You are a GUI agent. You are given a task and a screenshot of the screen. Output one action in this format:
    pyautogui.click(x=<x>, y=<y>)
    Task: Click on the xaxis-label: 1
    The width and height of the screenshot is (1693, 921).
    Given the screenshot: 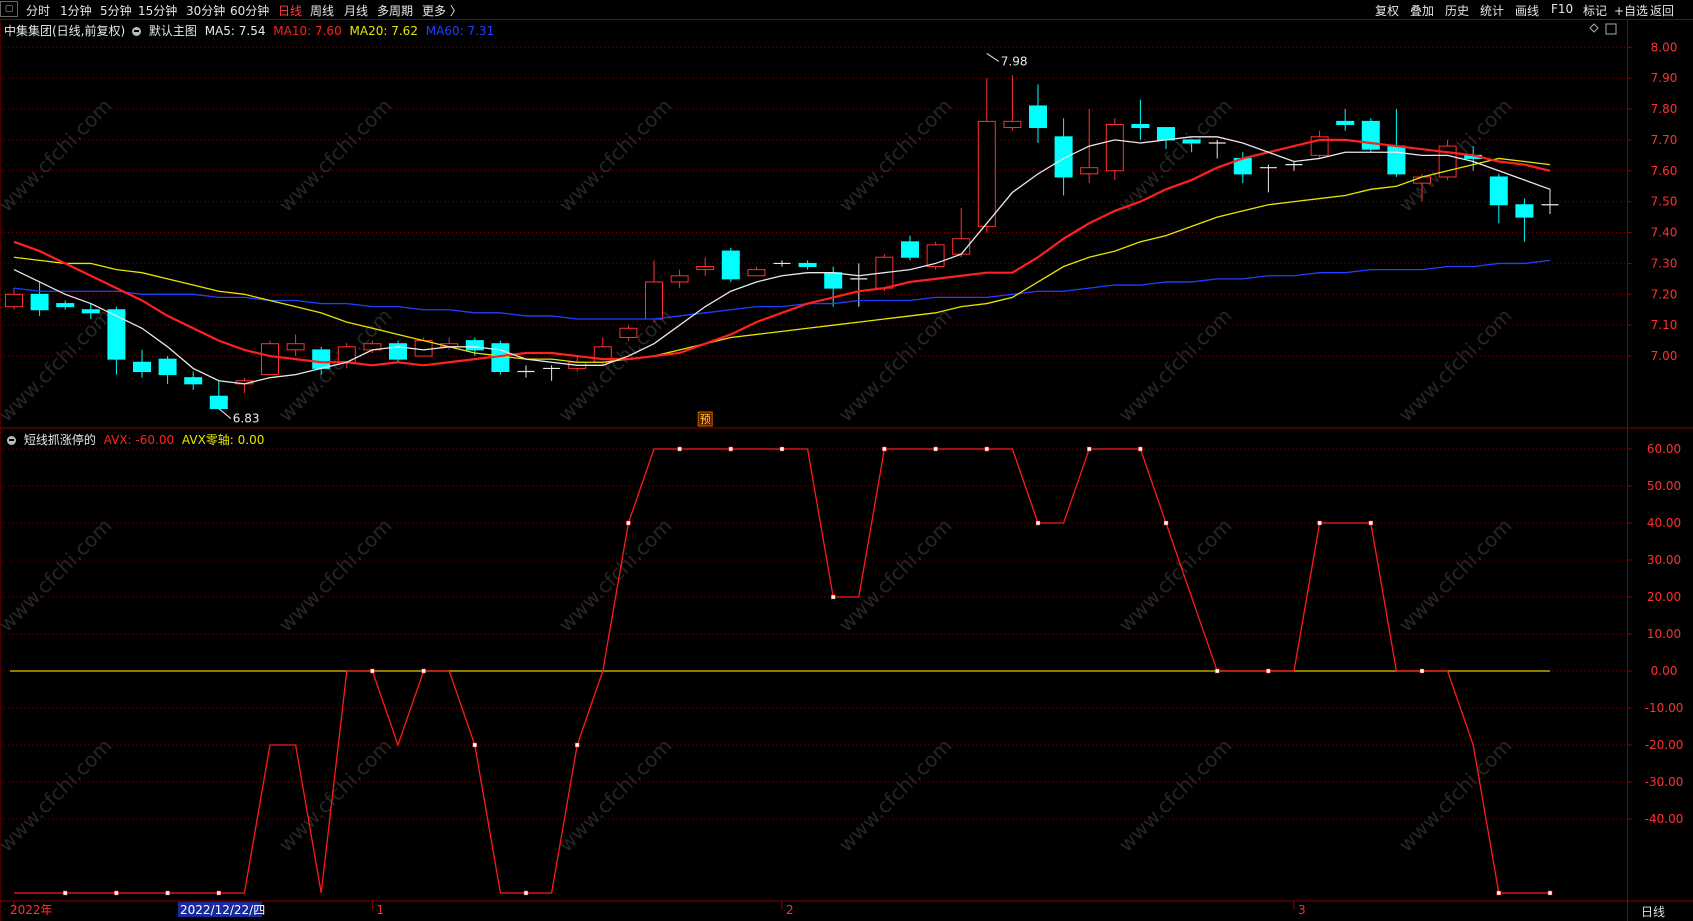 What is the action you would take?
    pyautogui.click(x=380, y=910)
    